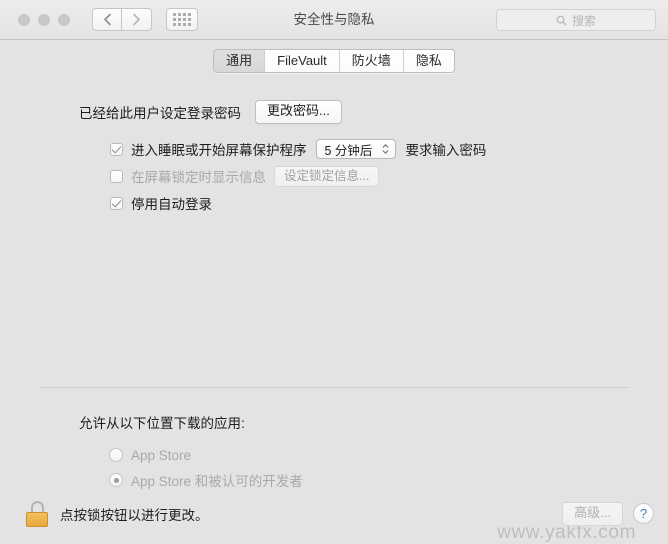 Image resolution: width=668 pixels, height=544 pixels. Describe the element at coordinates (348, 150) in the screenshot. I see `require-password-delay-value: 5 分钟后` at that location.